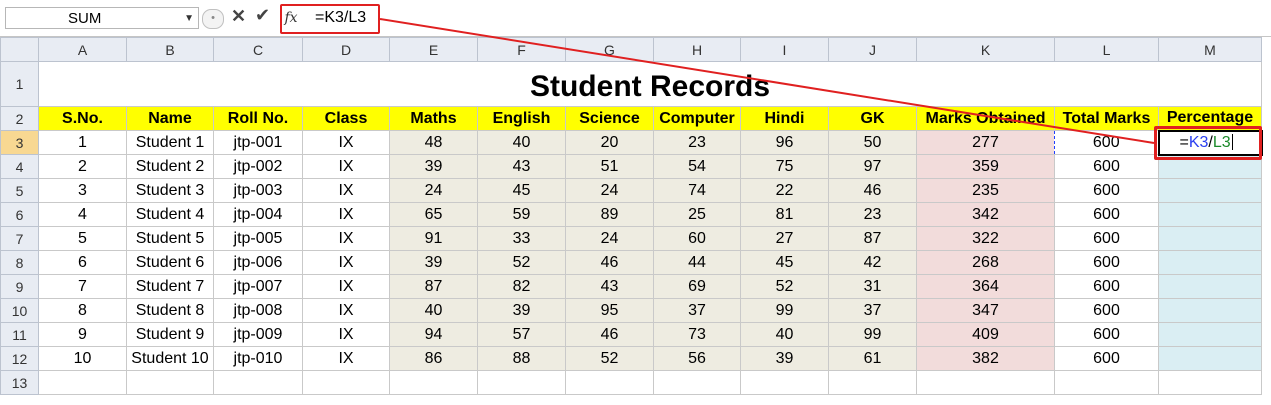 The image size is (1271, 405). Describe the element at coordinates (170, 286) in the screenshot. I see `cell: Student 7` at that location.